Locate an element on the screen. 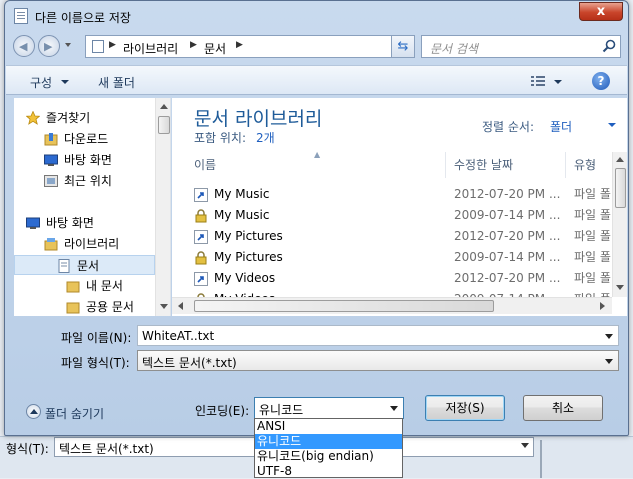 This screenshot has width=633, height=479. column-header-date: 수정한 날짜 is located at coordinates (506, 165).